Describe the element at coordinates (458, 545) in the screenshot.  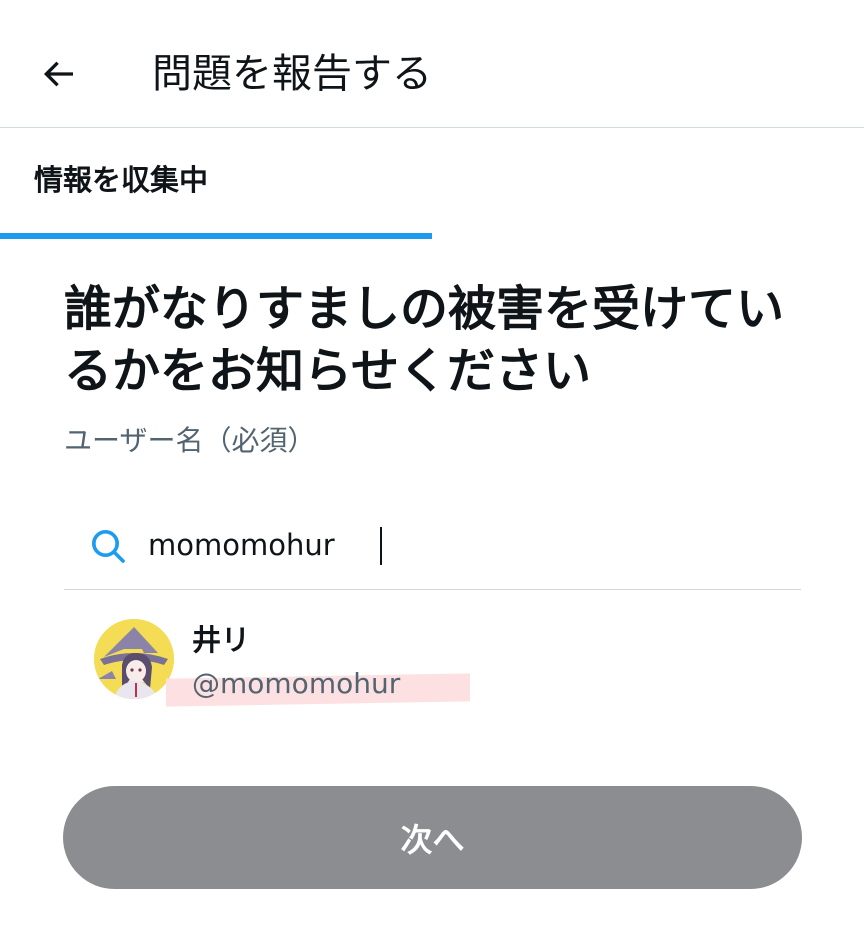
I see `search-input` at that location.